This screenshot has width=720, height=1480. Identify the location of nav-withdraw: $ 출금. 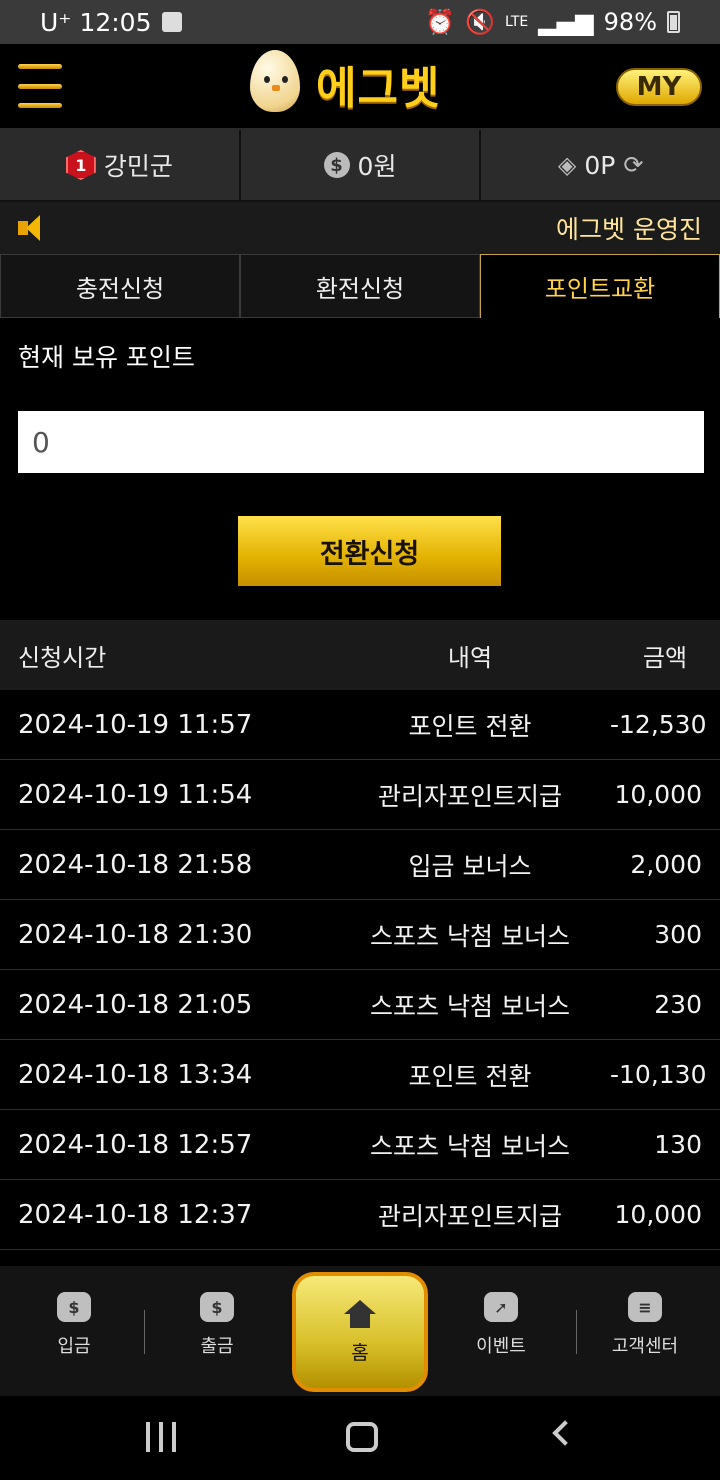
(217, 1325).